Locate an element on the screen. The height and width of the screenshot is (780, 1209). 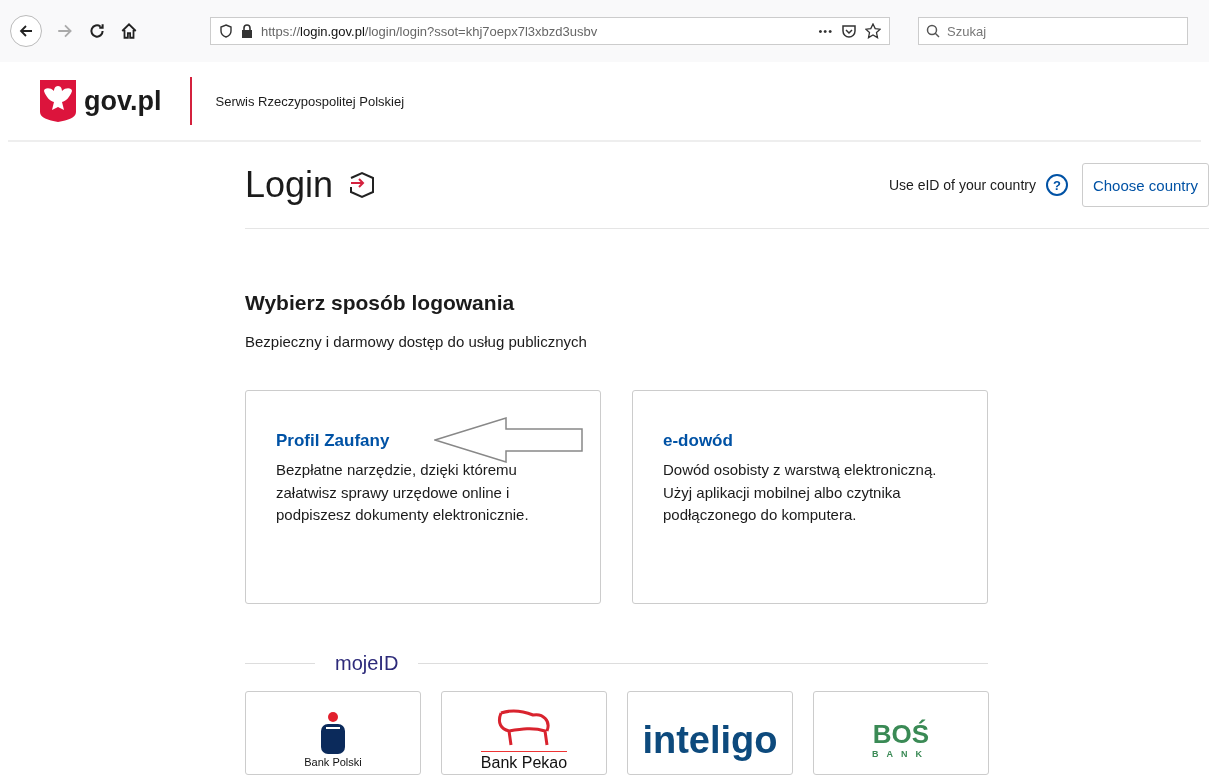
bank-name: Bank Polski is located at coordinates (333, 762).